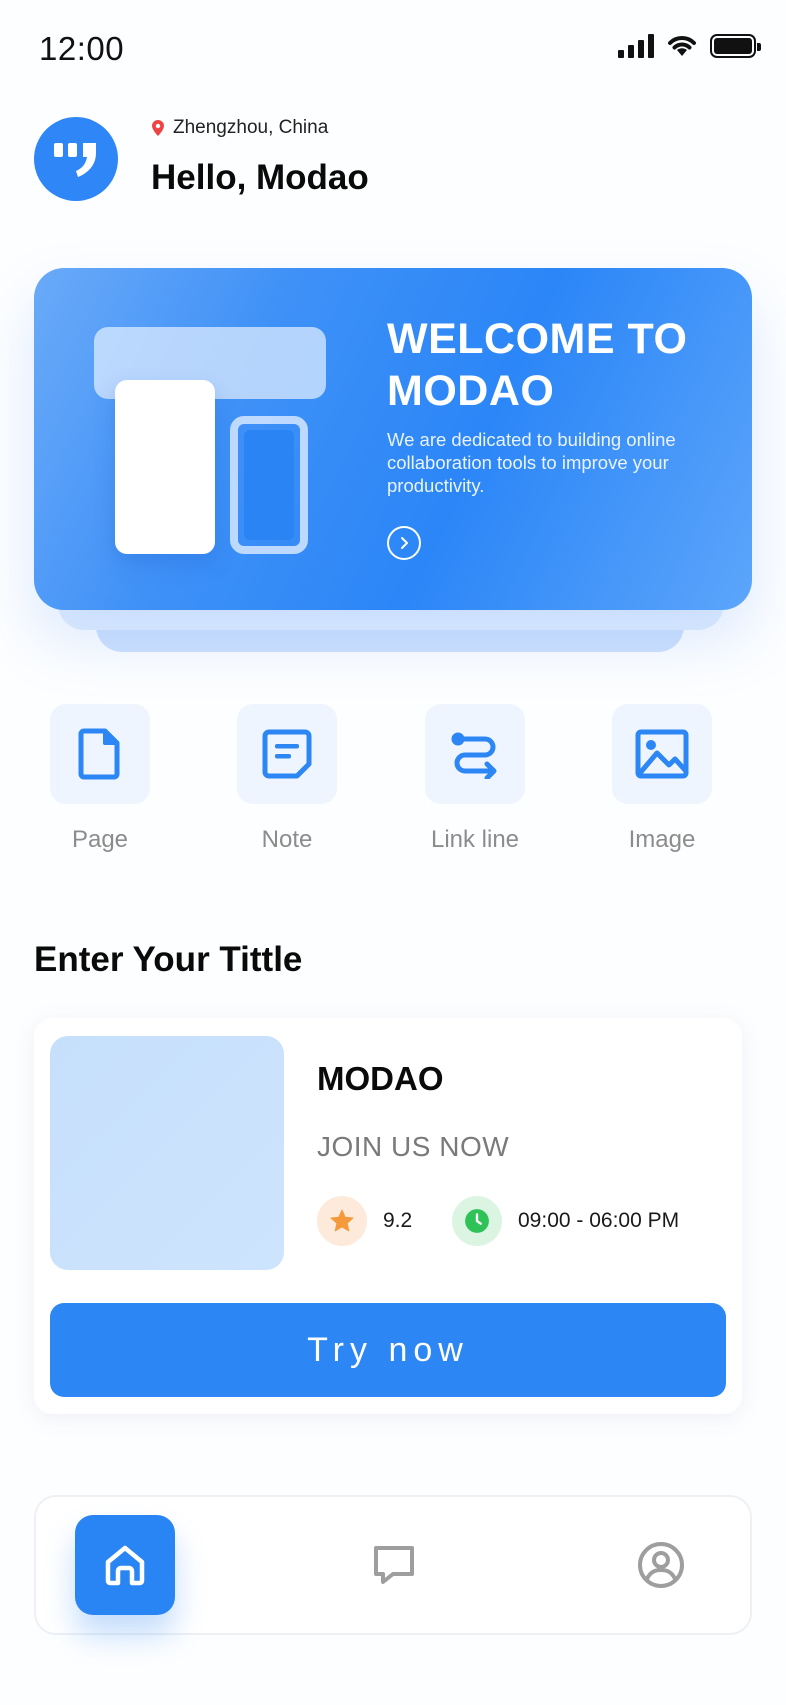 The image size is (786, 1705). What do you see at coordinates (662, 754) in the screenshot?
I see `image-icon` at bounding box center [662, 754].